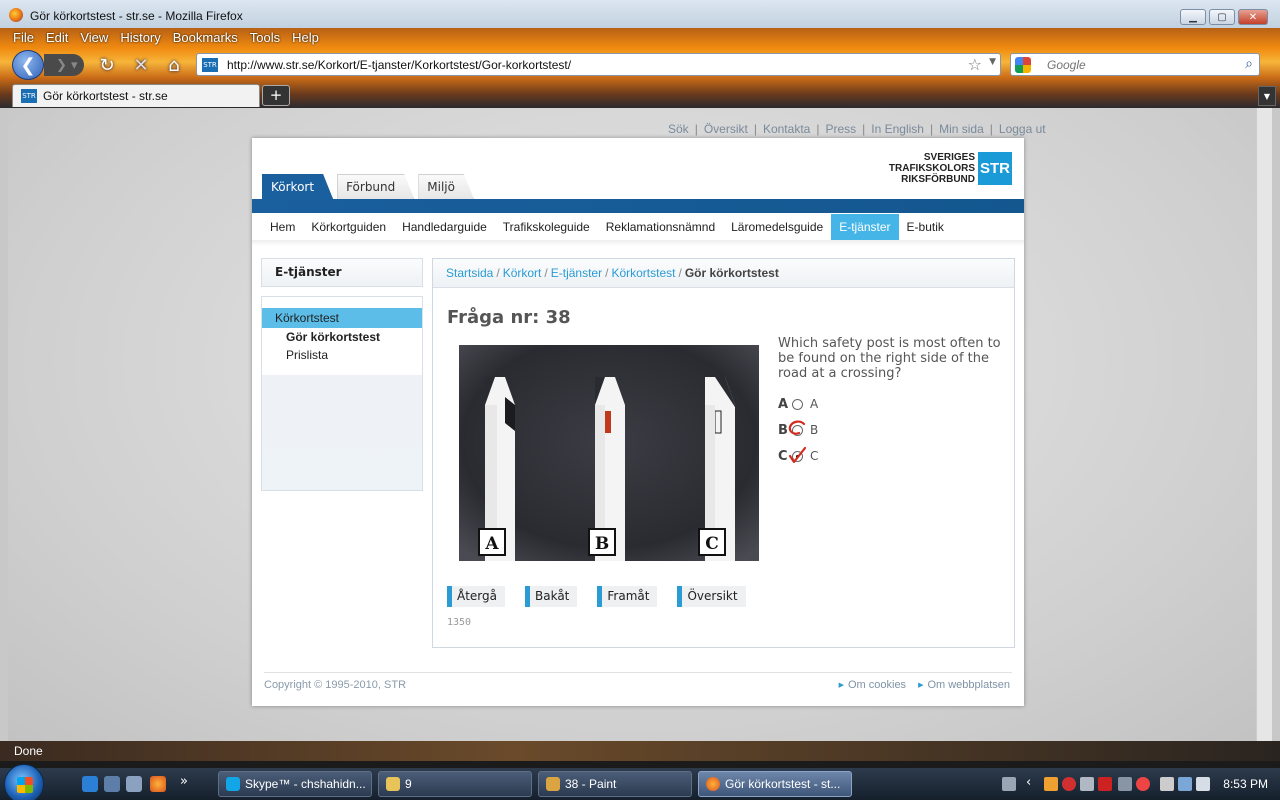  I want to click on address-bar: STR ☆ ▼, so click(598, 64).